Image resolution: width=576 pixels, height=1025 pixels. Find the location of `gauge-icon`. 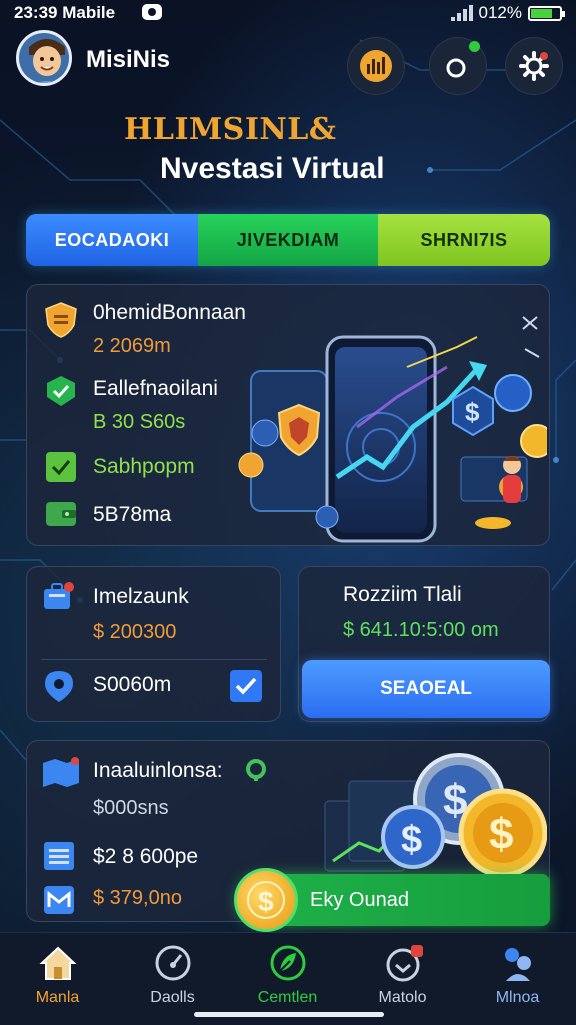

gauge-icon is located at coordinates (173, 963).